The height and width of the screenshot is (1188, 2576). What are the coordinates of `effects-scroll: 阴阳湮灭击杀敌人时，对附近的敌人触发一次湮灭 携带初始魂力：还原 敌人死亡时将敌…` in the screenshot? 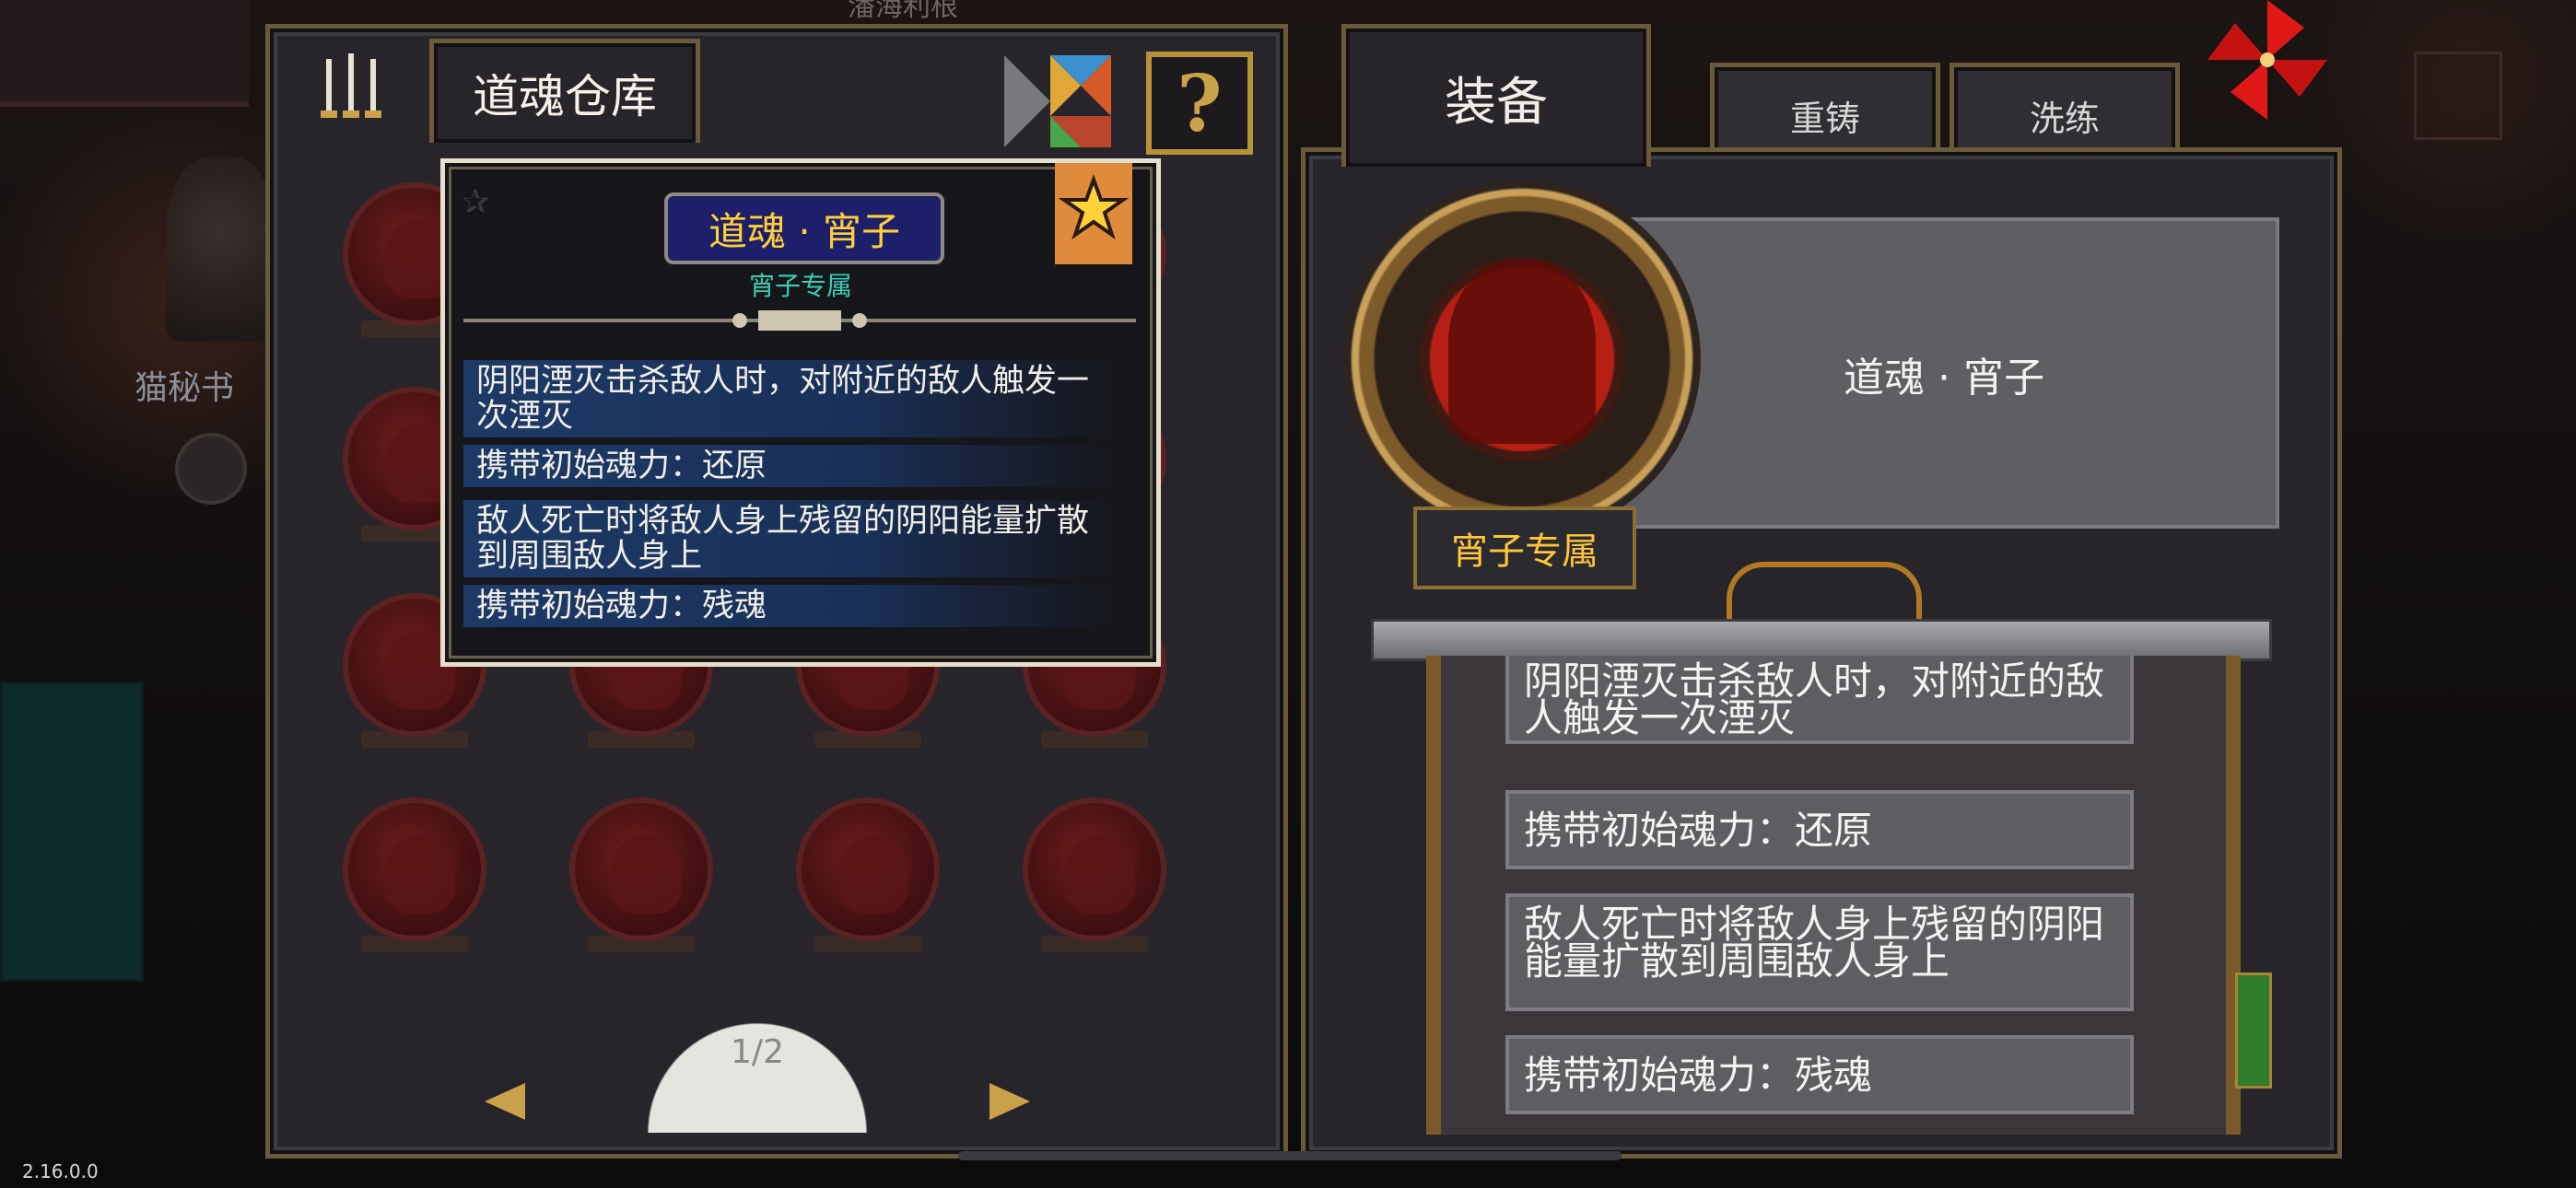 It's located at (1833, 895).